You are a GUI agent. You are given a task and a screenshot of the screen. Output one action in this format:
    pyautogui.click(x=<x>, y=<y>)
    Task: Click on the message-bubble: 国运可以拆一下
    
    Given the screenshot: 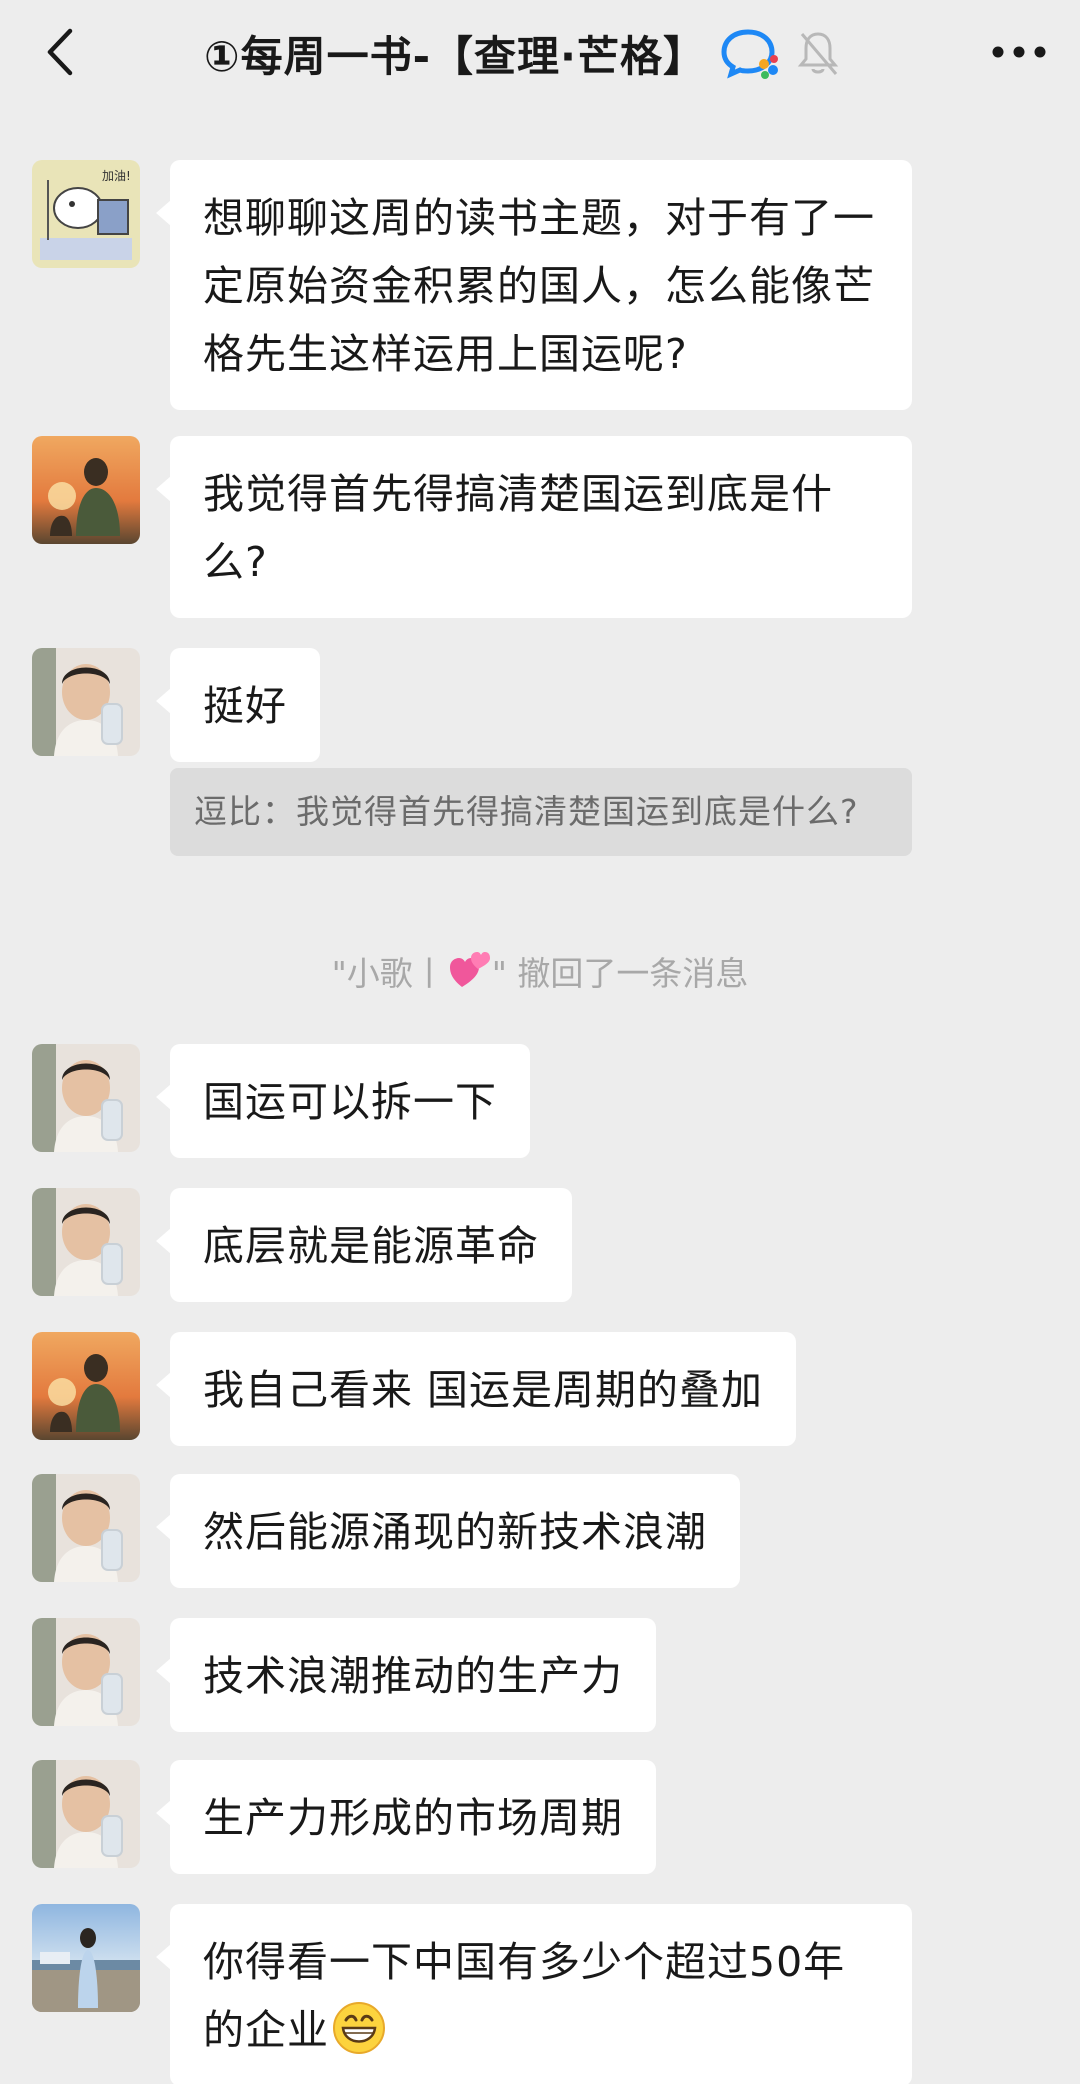 What is the action you would take?
    pyautogui.click(x=343, y=1101)
    